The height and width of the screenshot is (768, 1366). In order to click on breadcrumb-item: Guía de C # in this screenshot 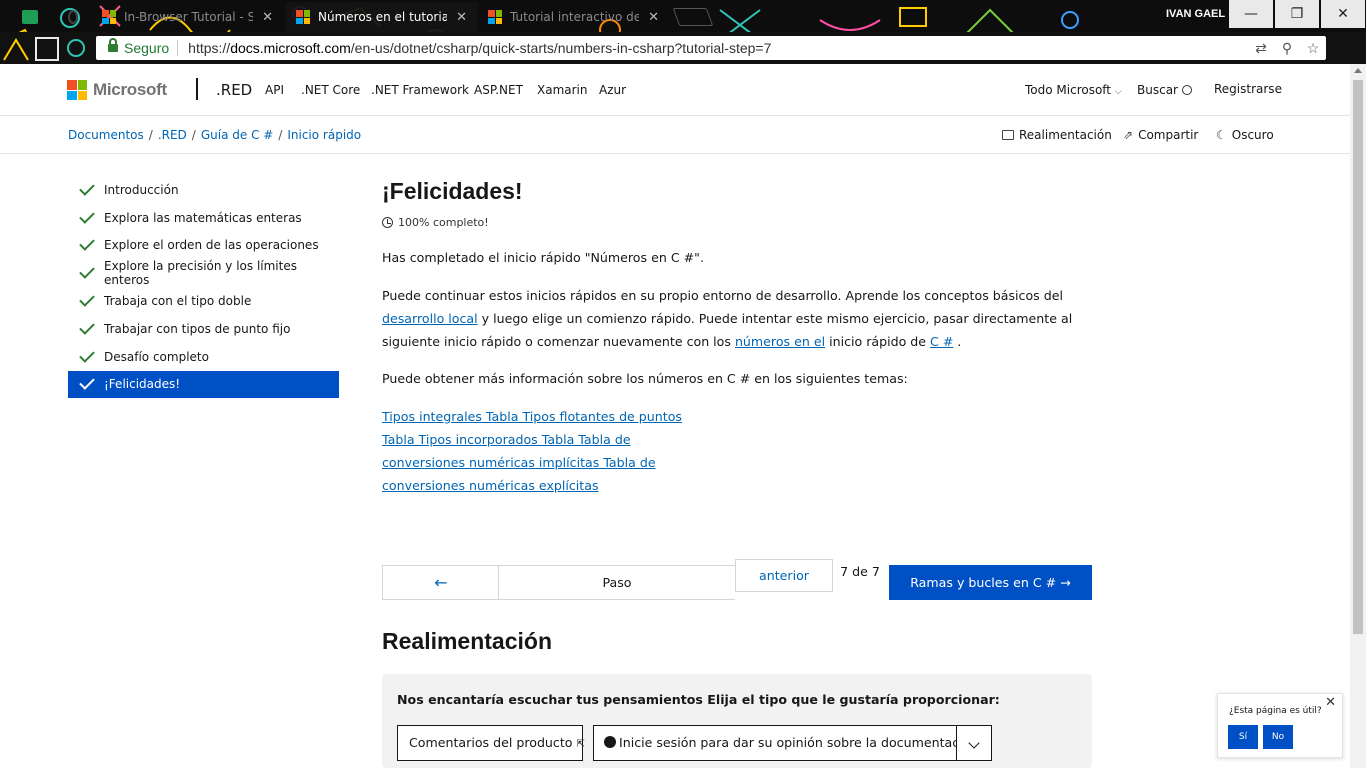, I will do `click(237, 135)`.